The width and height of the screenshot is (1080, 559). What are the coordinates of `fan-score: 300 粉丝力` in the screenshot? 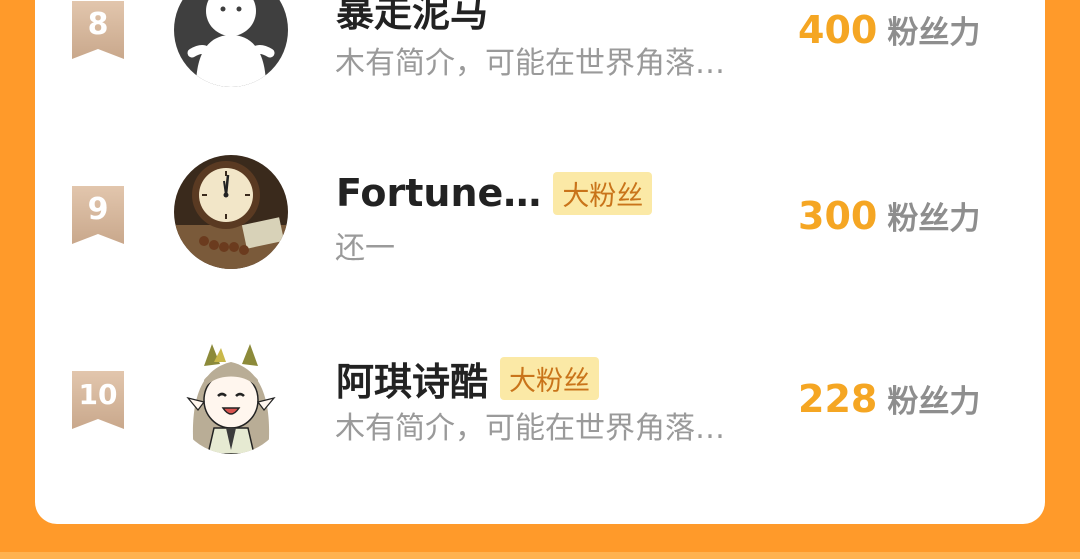 It's located at (889, 215).